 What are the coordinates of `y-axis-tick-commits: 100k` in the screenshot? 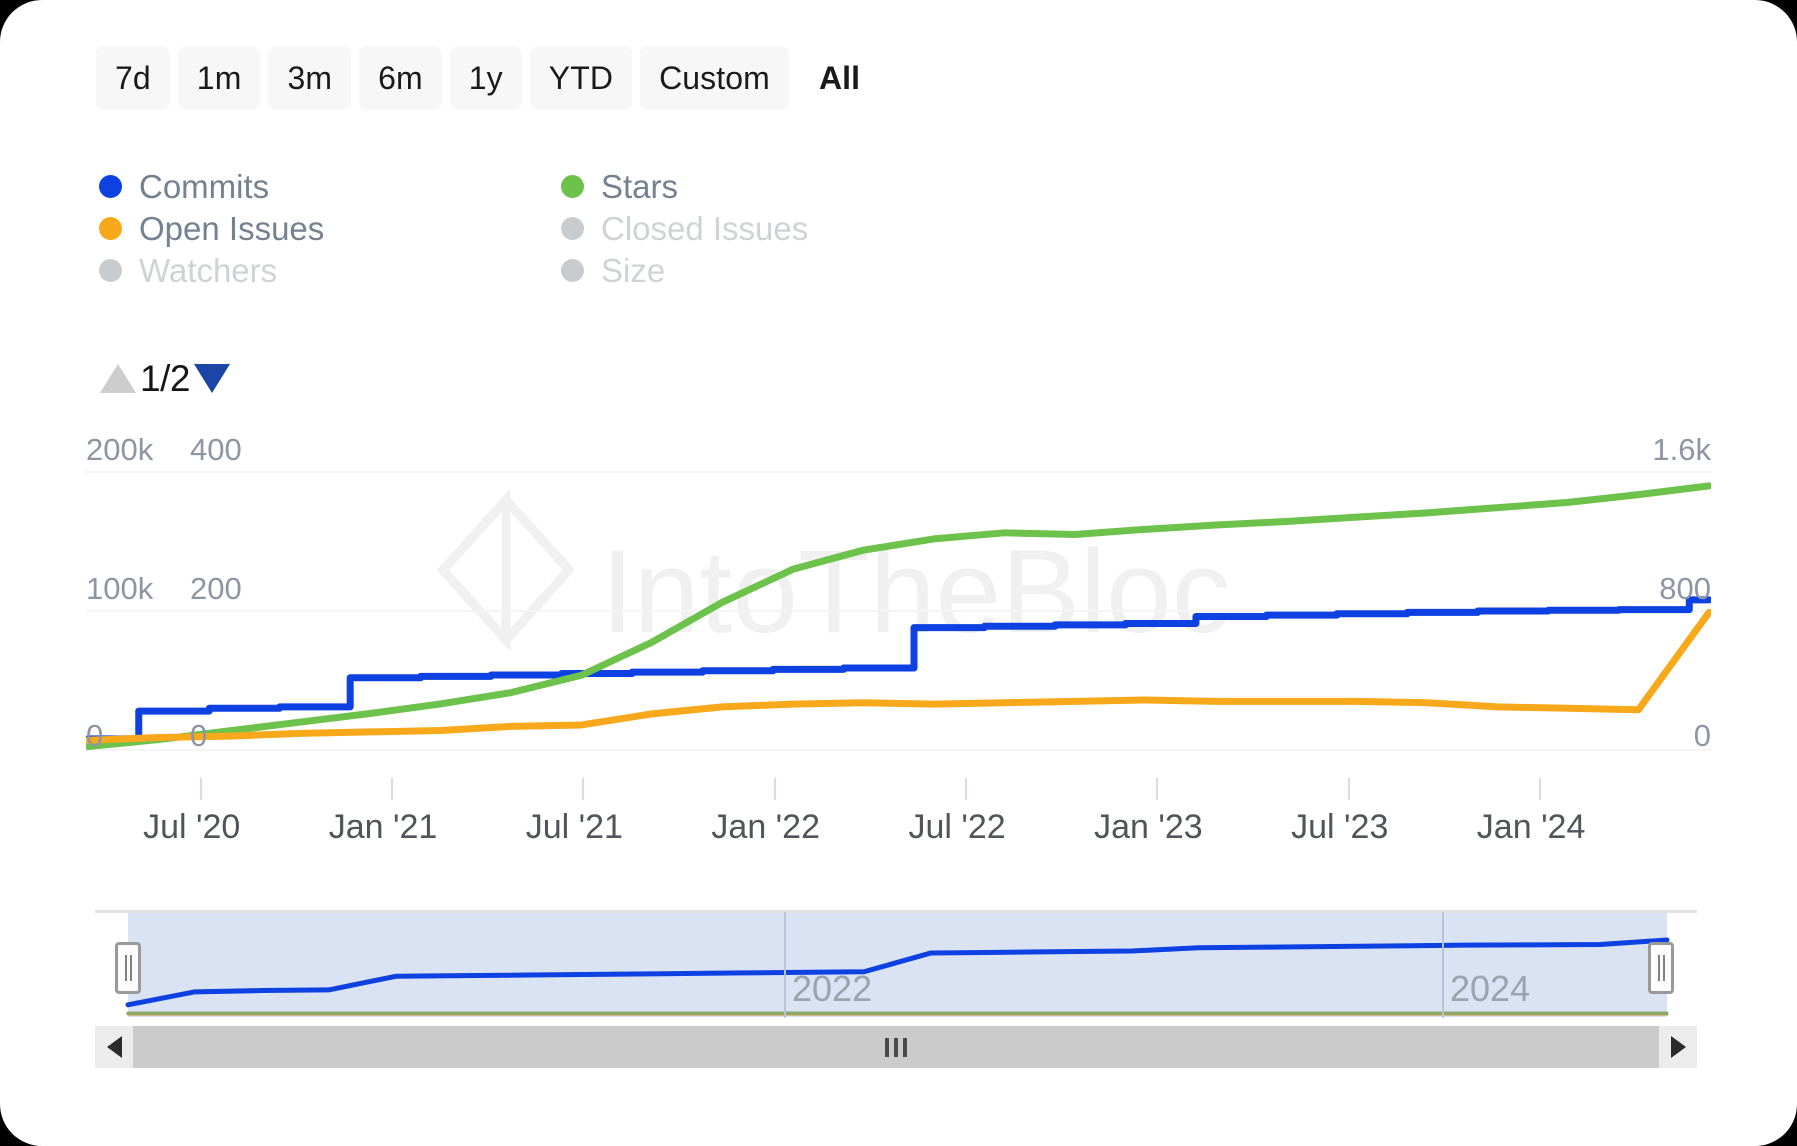 It's located at (120, 588).